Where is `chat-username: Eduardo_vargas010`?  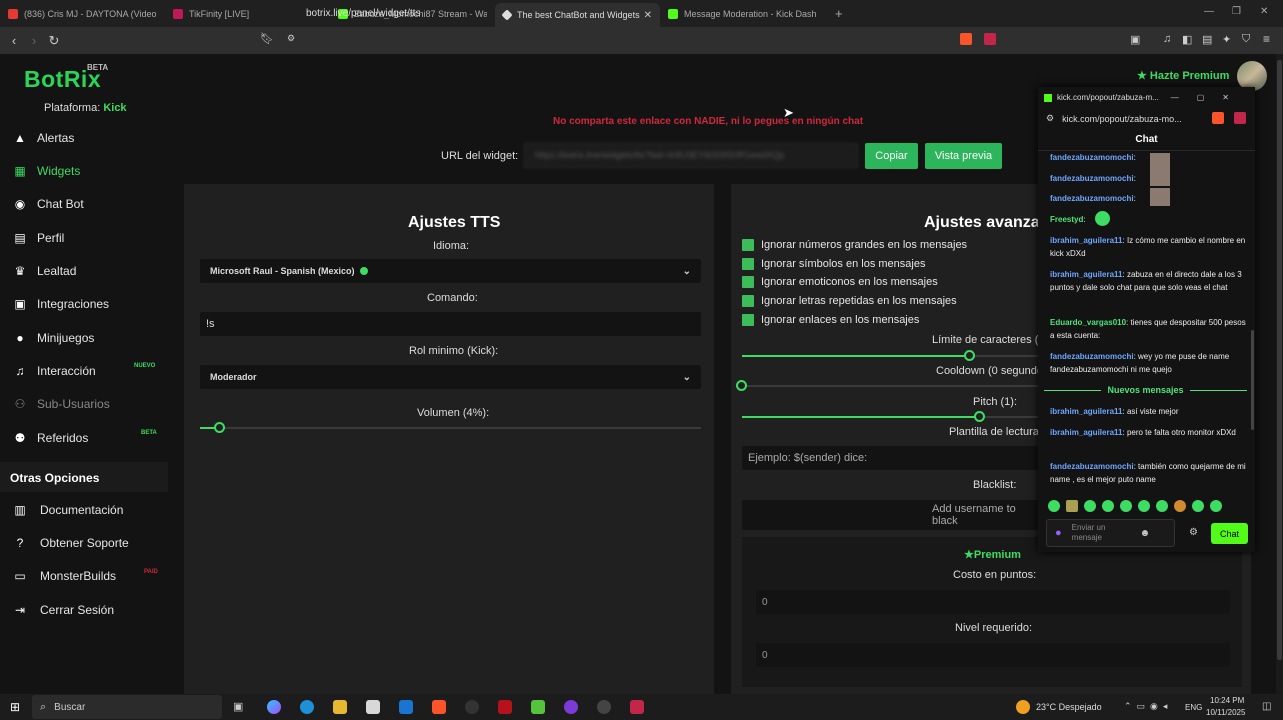 chat-username: Eduardo_vargas010 is located at coordinates (1088, 322).